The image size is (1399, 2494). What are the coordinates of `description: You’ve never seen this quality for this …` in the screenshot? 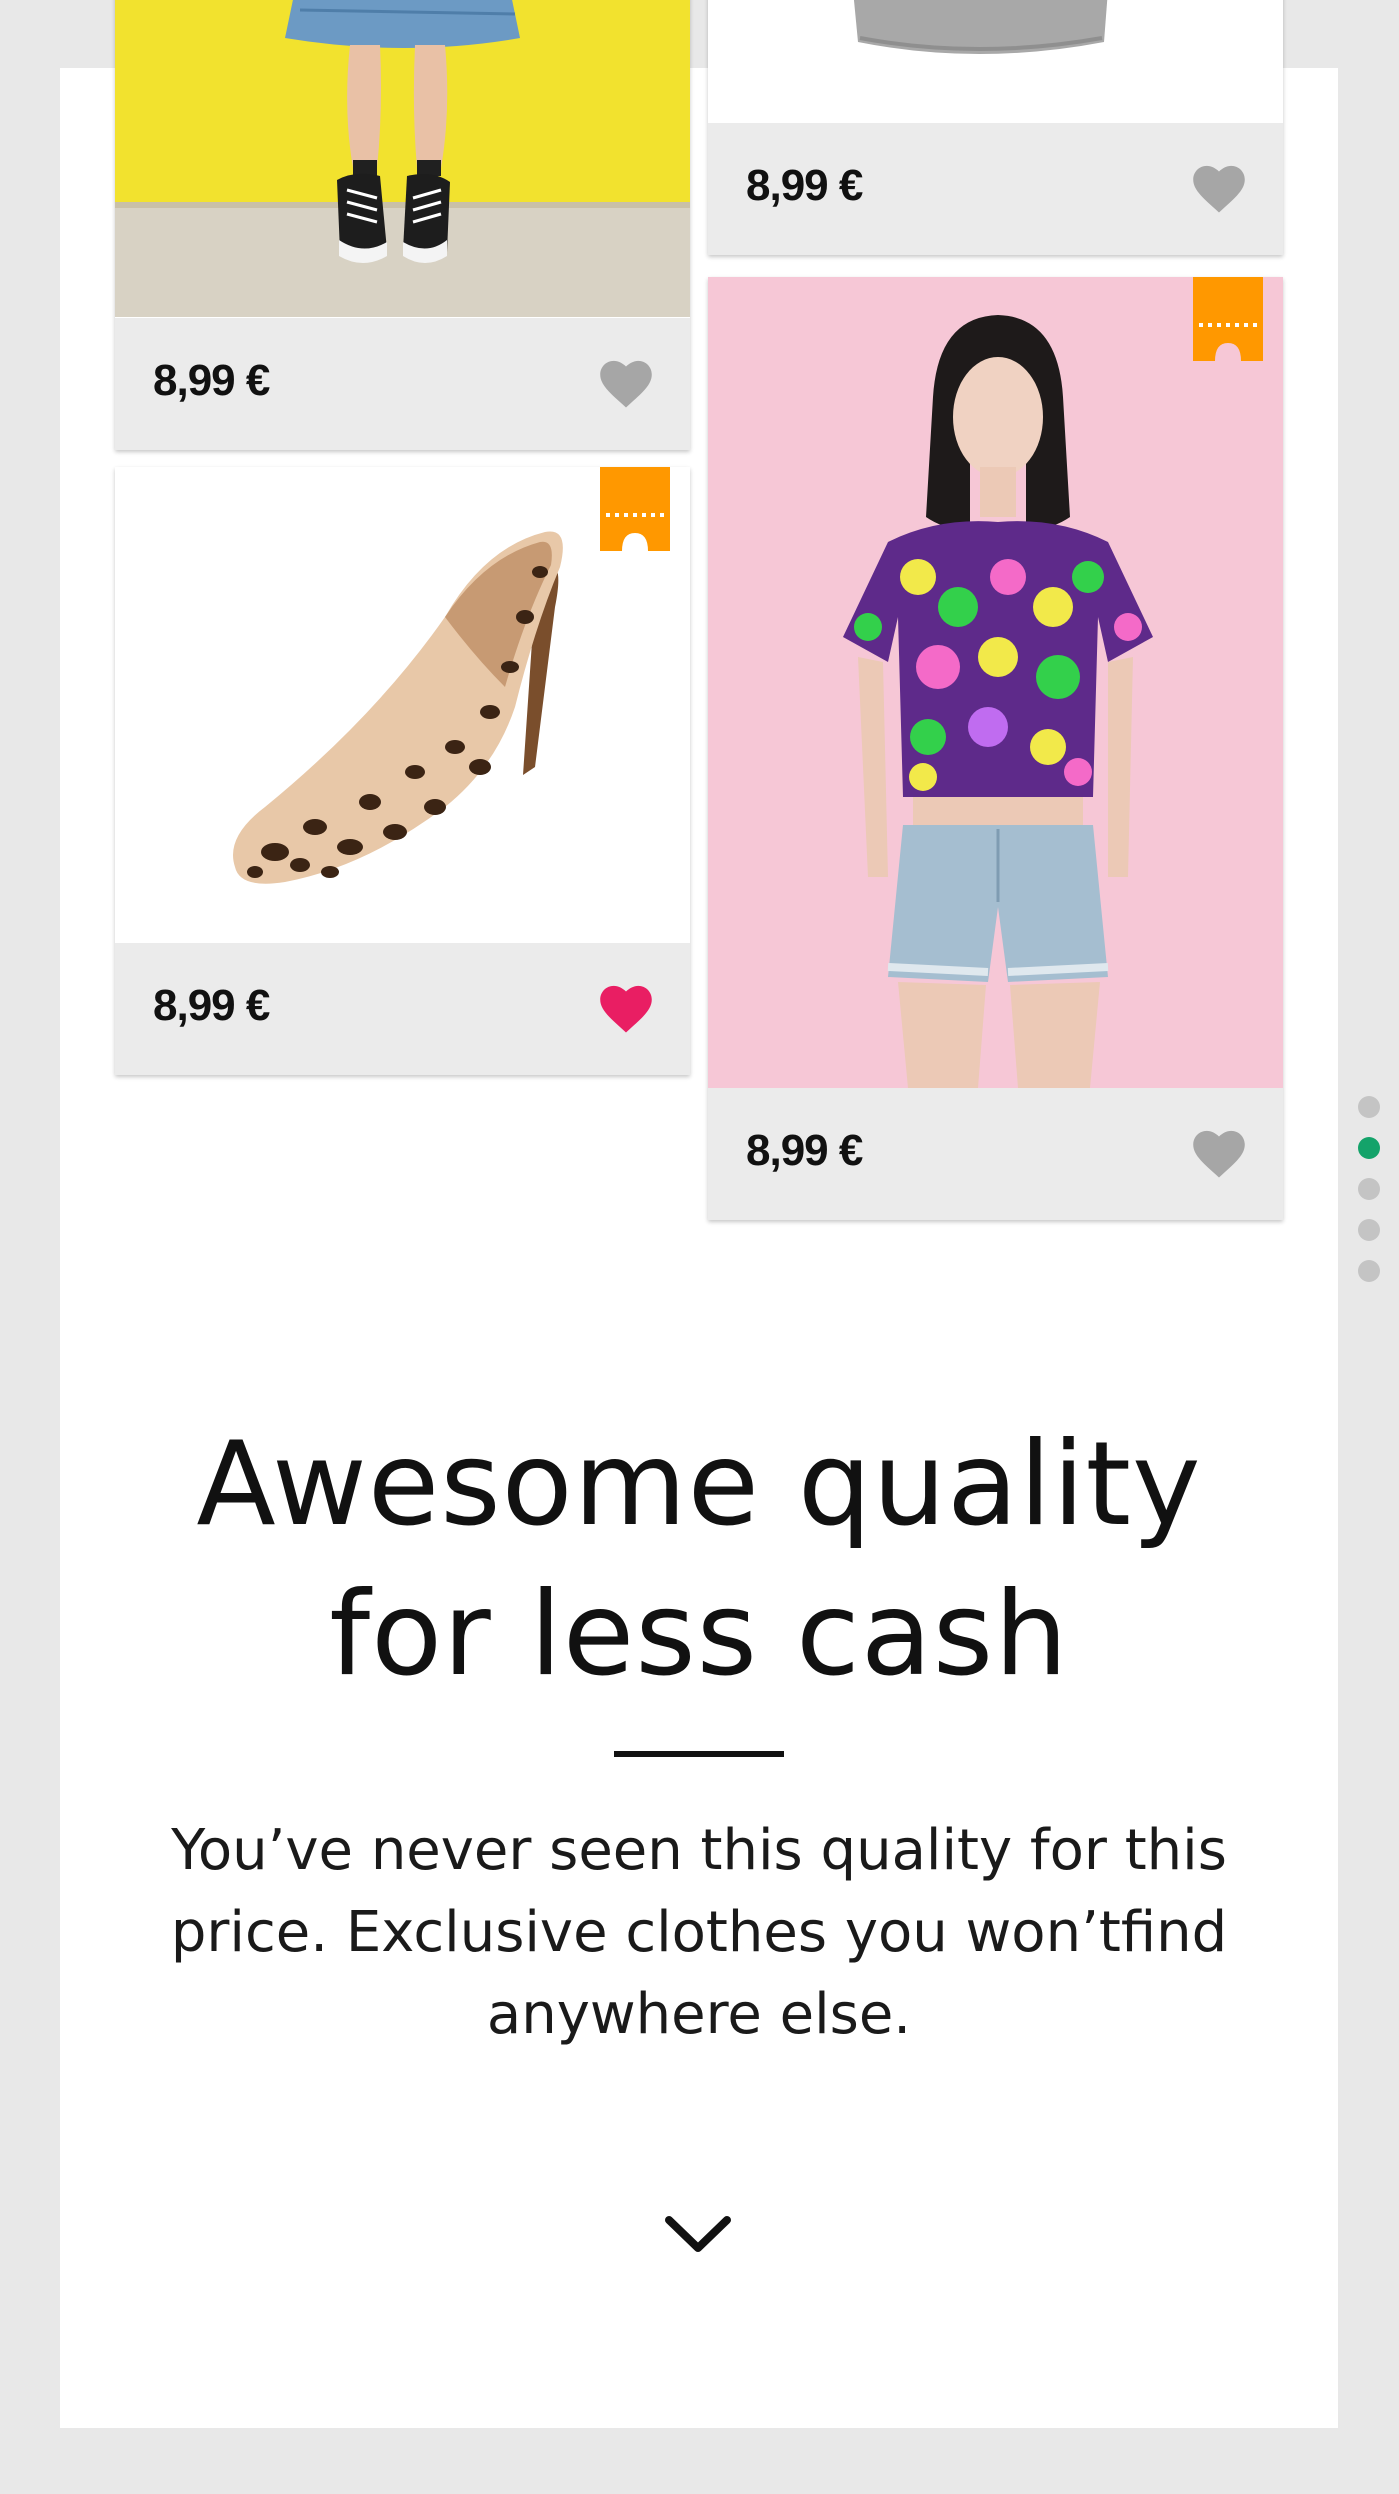 It's located at (699, 1933).